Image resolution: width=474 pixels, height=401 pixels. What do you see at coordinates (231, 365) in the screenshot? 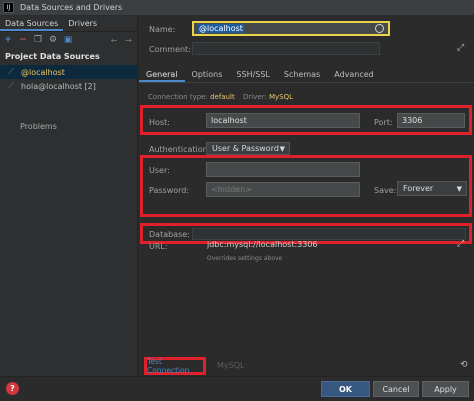
I see `mysql-driver-label: MySQL` at bounding box center [231, 365].